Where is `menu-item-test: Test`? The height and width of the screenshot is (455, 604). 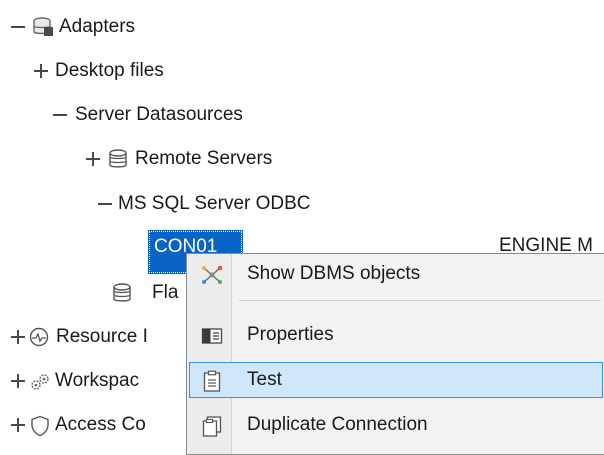 menu-item-test: Test is located at coordinates (396, 380).